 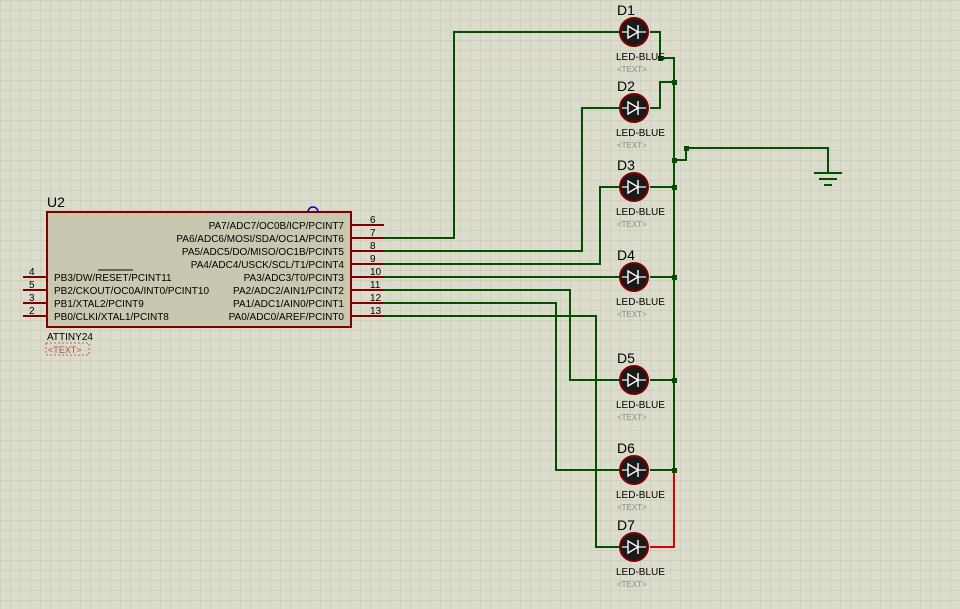 What do you see at coordinates (288, 304) in the screenshot?
I see `pin-label: PA1/ADC1/AIN0/PCINT1` at bounding box center [288, 304].